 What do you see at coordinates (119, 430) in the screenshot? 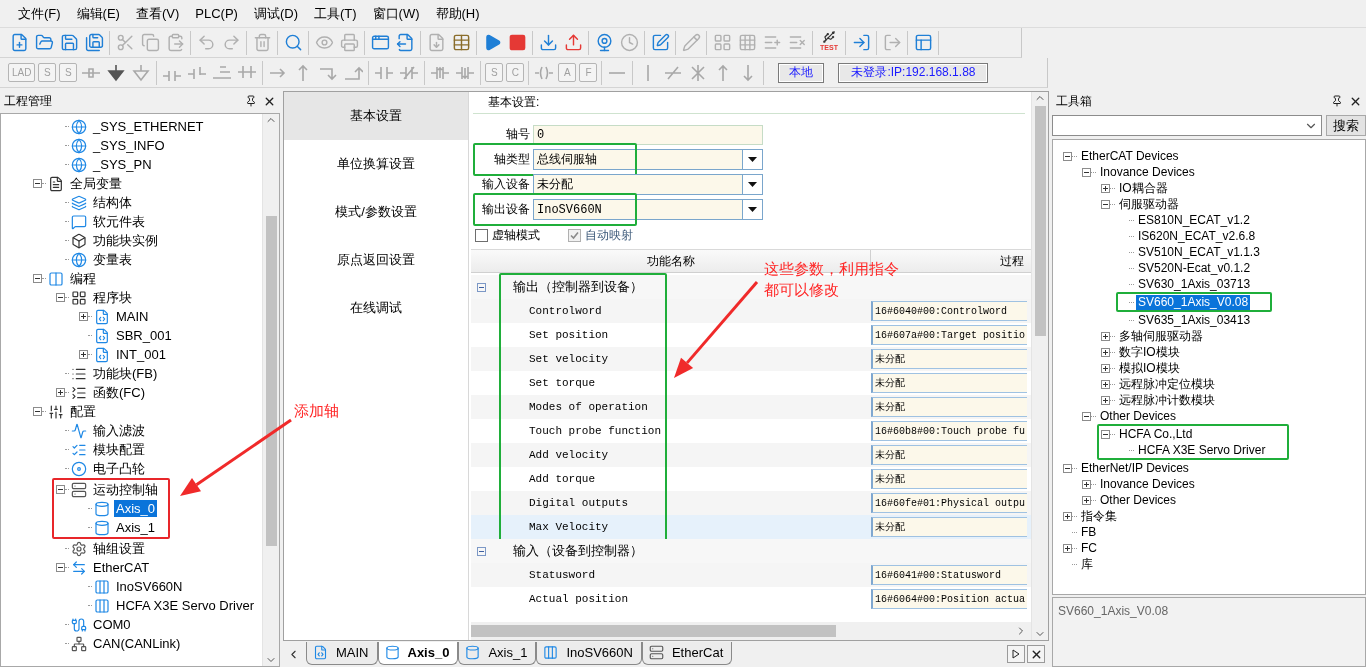
I see `tree-item: 输入滤波` at bounding box center [119, 430].